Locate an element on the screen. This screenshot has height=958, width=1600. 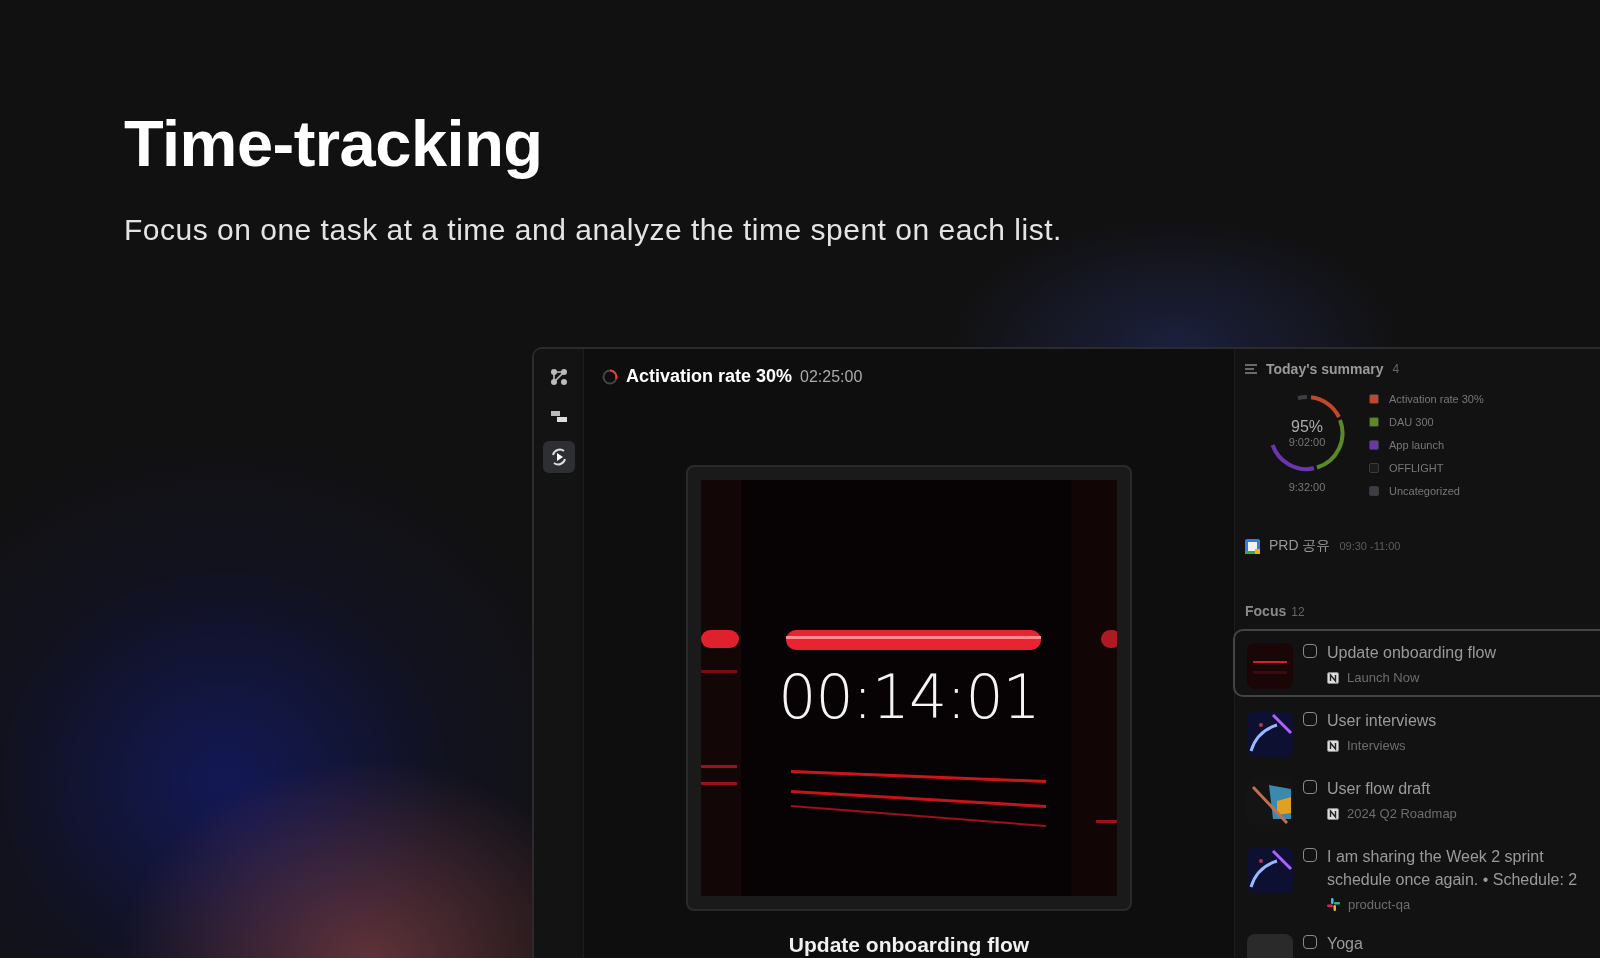
total-time: 9:32:00 is located at coordinates (1307, 487).